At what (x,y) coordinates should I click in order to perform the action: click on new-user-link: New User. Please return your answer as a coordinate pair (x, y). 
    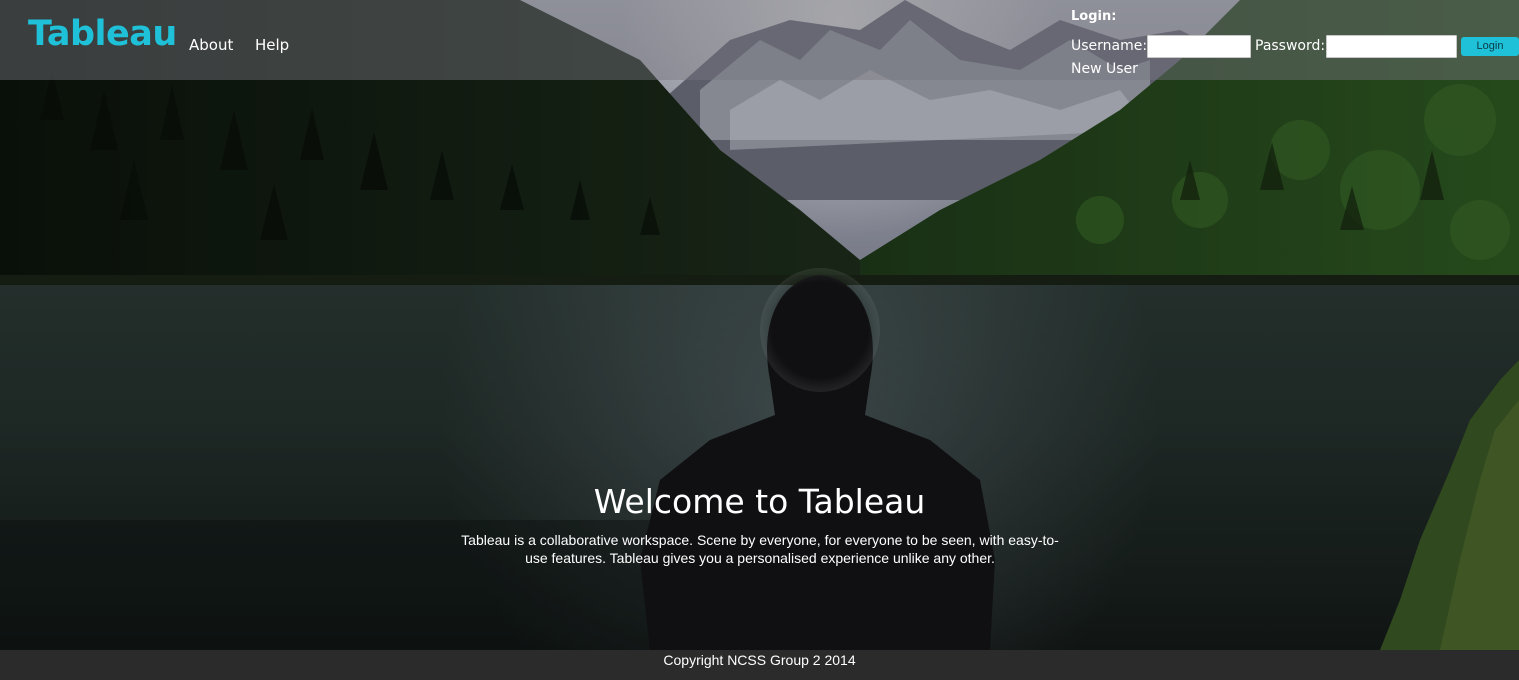
    Looking at the image, I should click on (1104, 69).